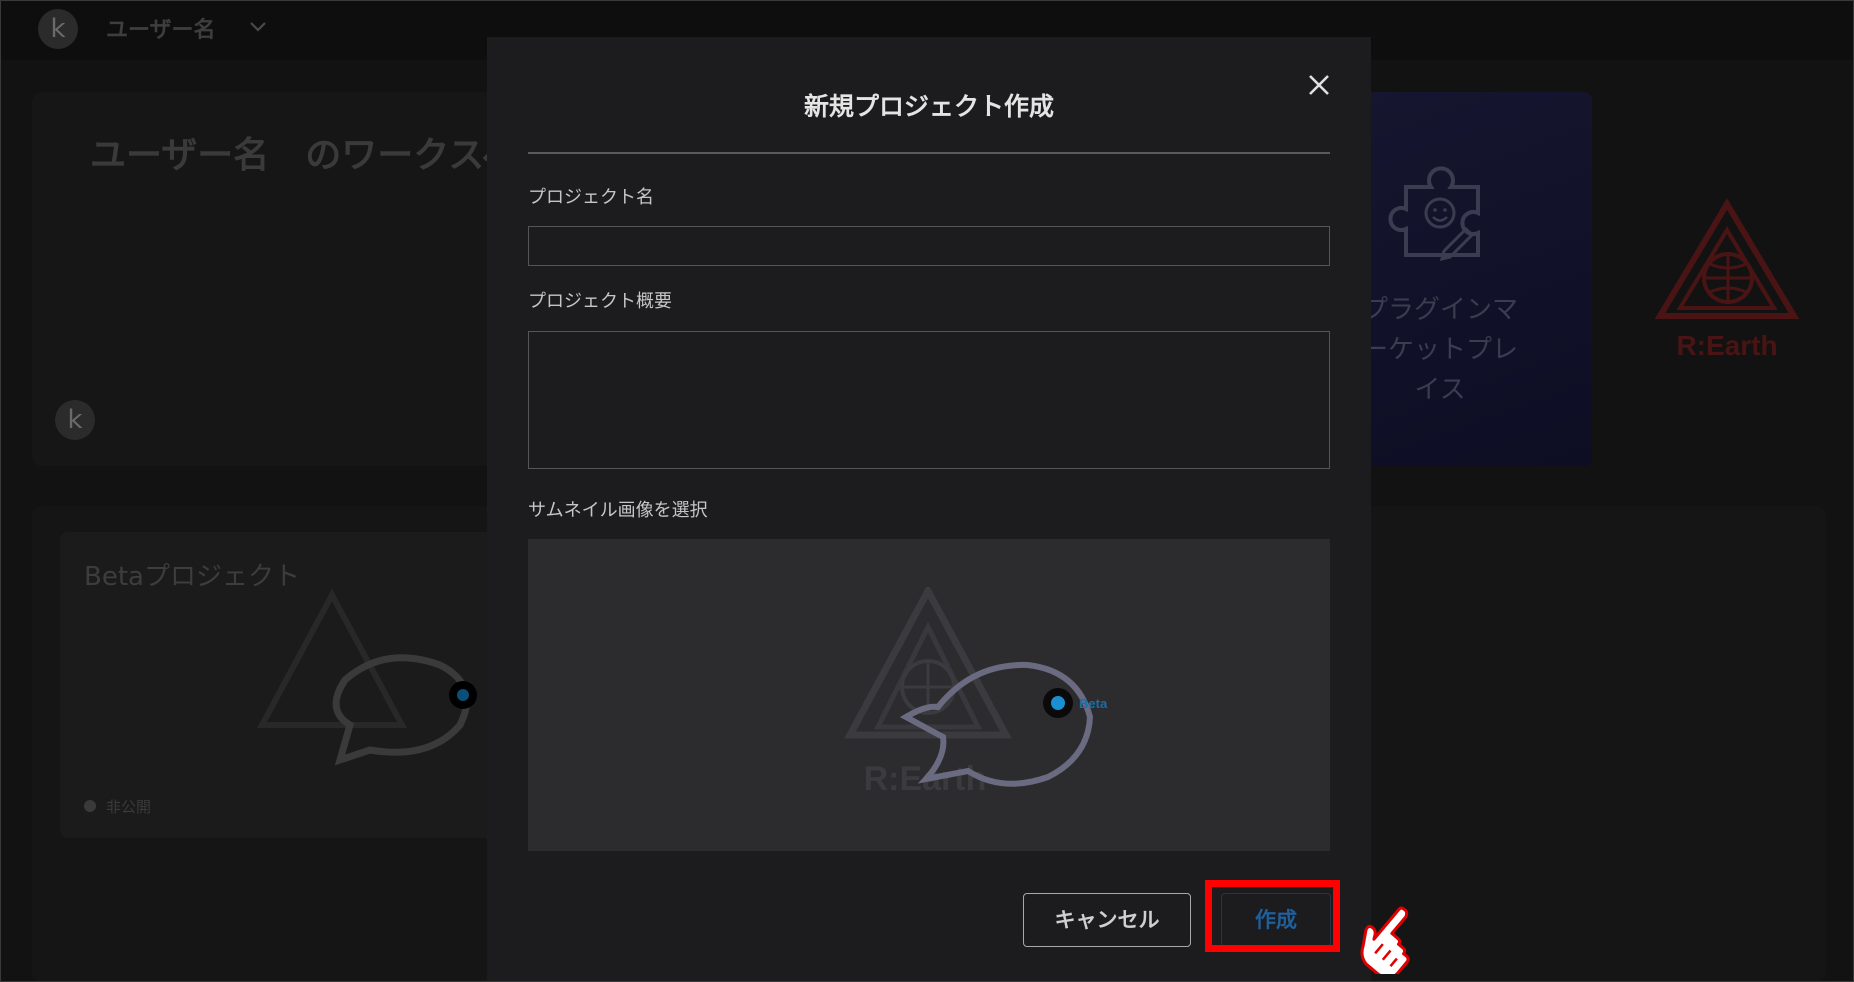 This screenshot has width=1854, height=982. Describe the element at coordinates (1385, 940) in the screenshot. I see `pointing-hand-icon` at that location.